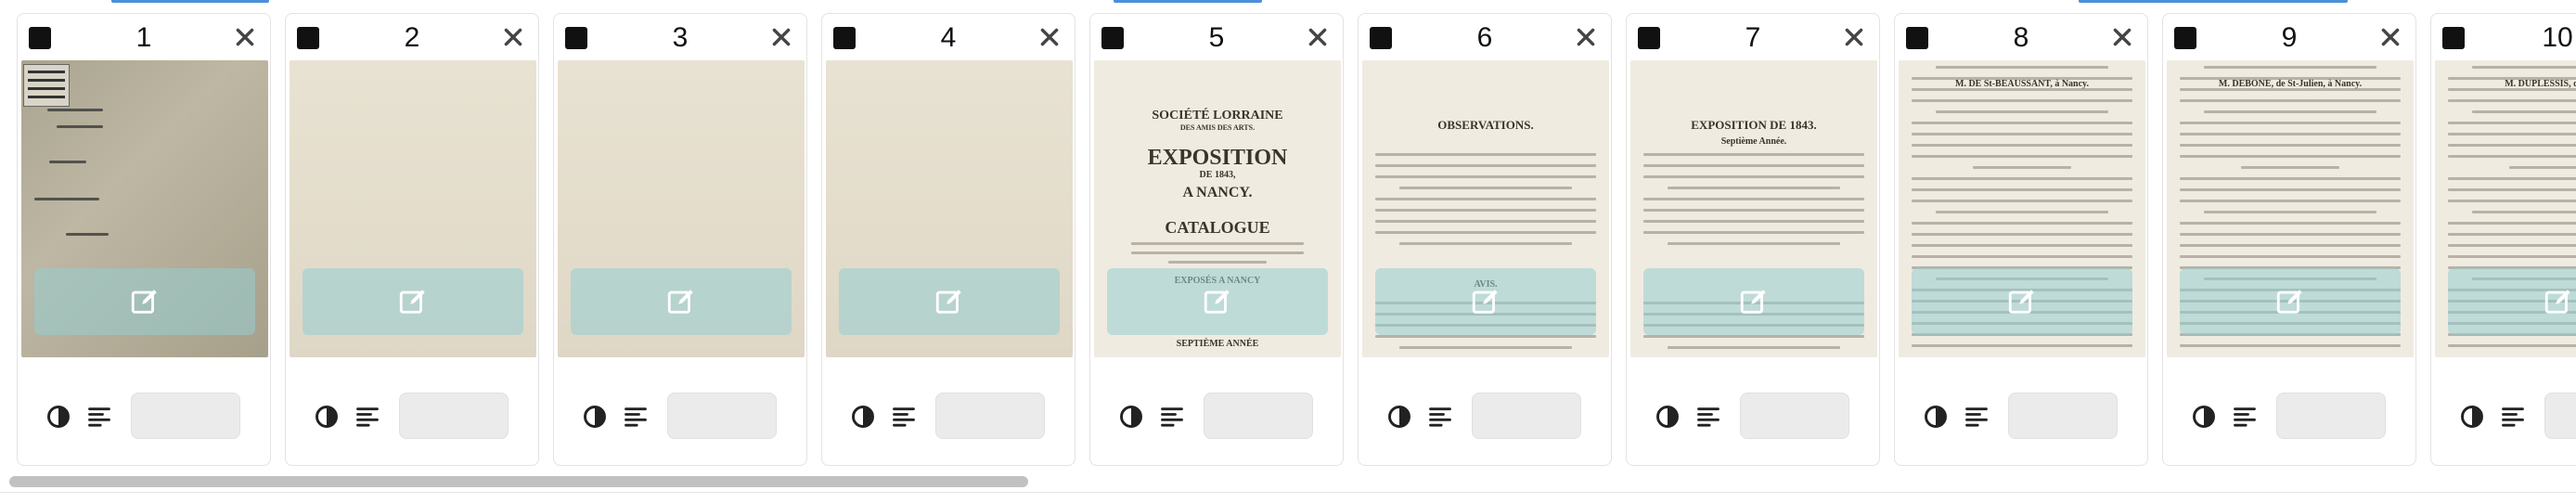 This screenshot has width=2576, height=503. Describe the element at coordinates (1288, 480) in the screenshot. I see `horizontal-scrollbar` at that location.